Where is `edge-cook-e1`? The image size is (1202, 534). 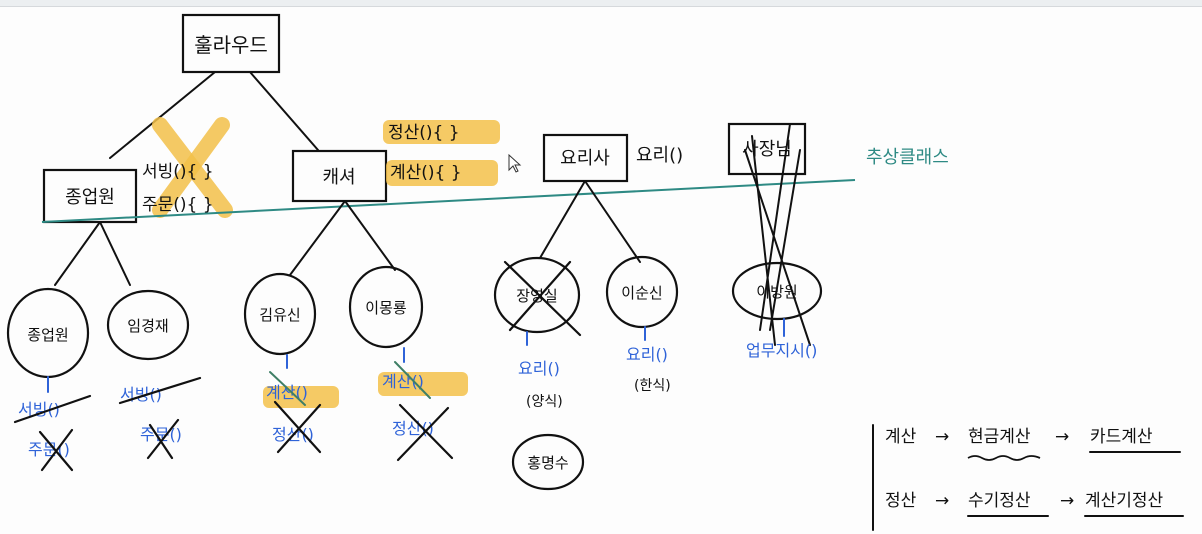
edge-cook-e1 is located at coordinates (562, 219).